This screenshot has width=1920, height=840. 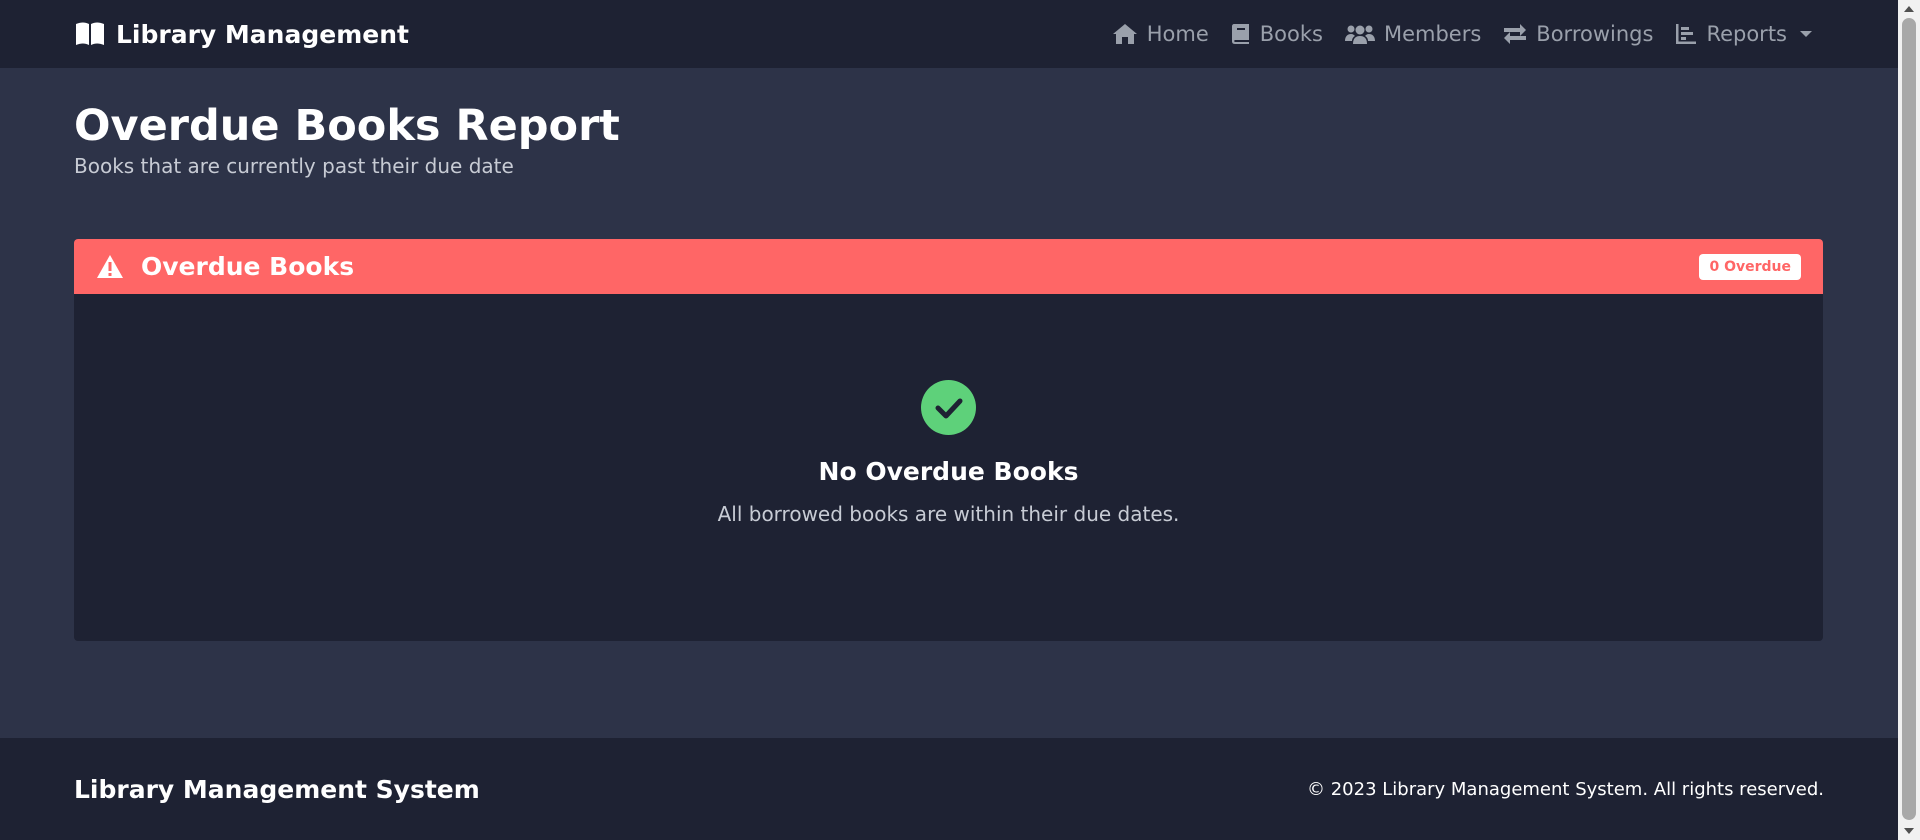 I want to click on warning-icon, so click(x=110, y=266).